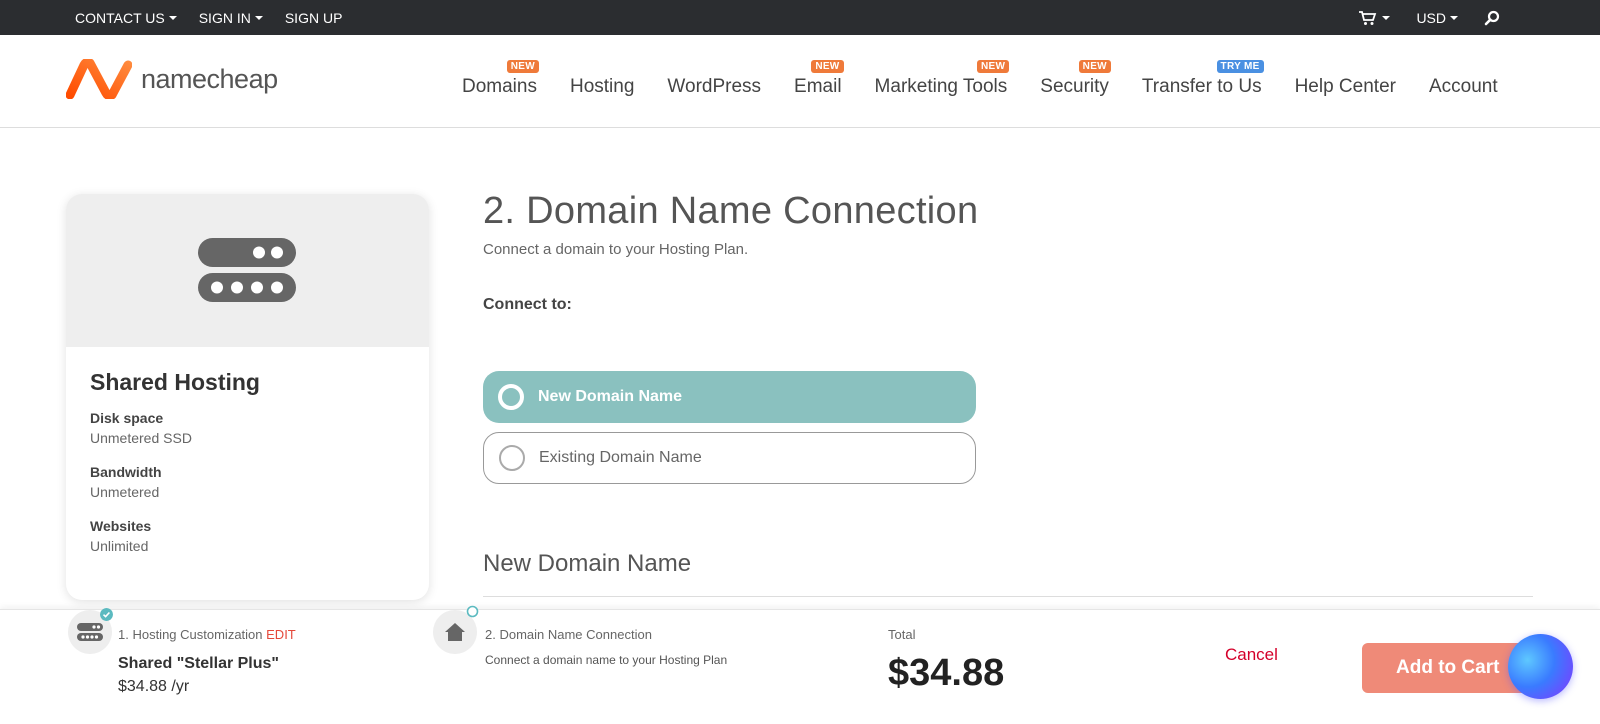 The height and width of the screenshot is (724, 1600). What do you see at coordinates (729, 397) in the screenshot?
I see `new-domain-option: New Domain Name` at bounding box center [729, 397].